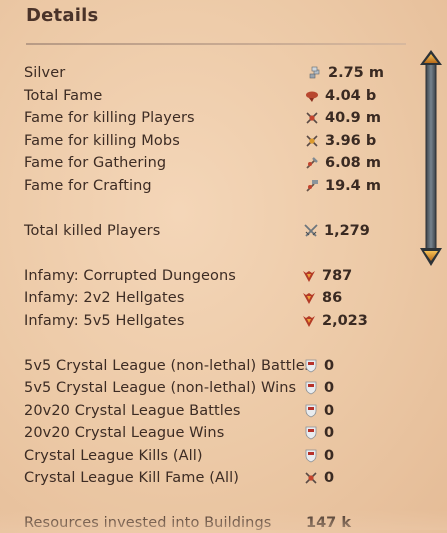 Image resolution: width=447 pixels, height=533 pixels. Describe the element at coordinates (351, 96) in the screenshot. I see `stat-value-text: 4.04 b` at that location.